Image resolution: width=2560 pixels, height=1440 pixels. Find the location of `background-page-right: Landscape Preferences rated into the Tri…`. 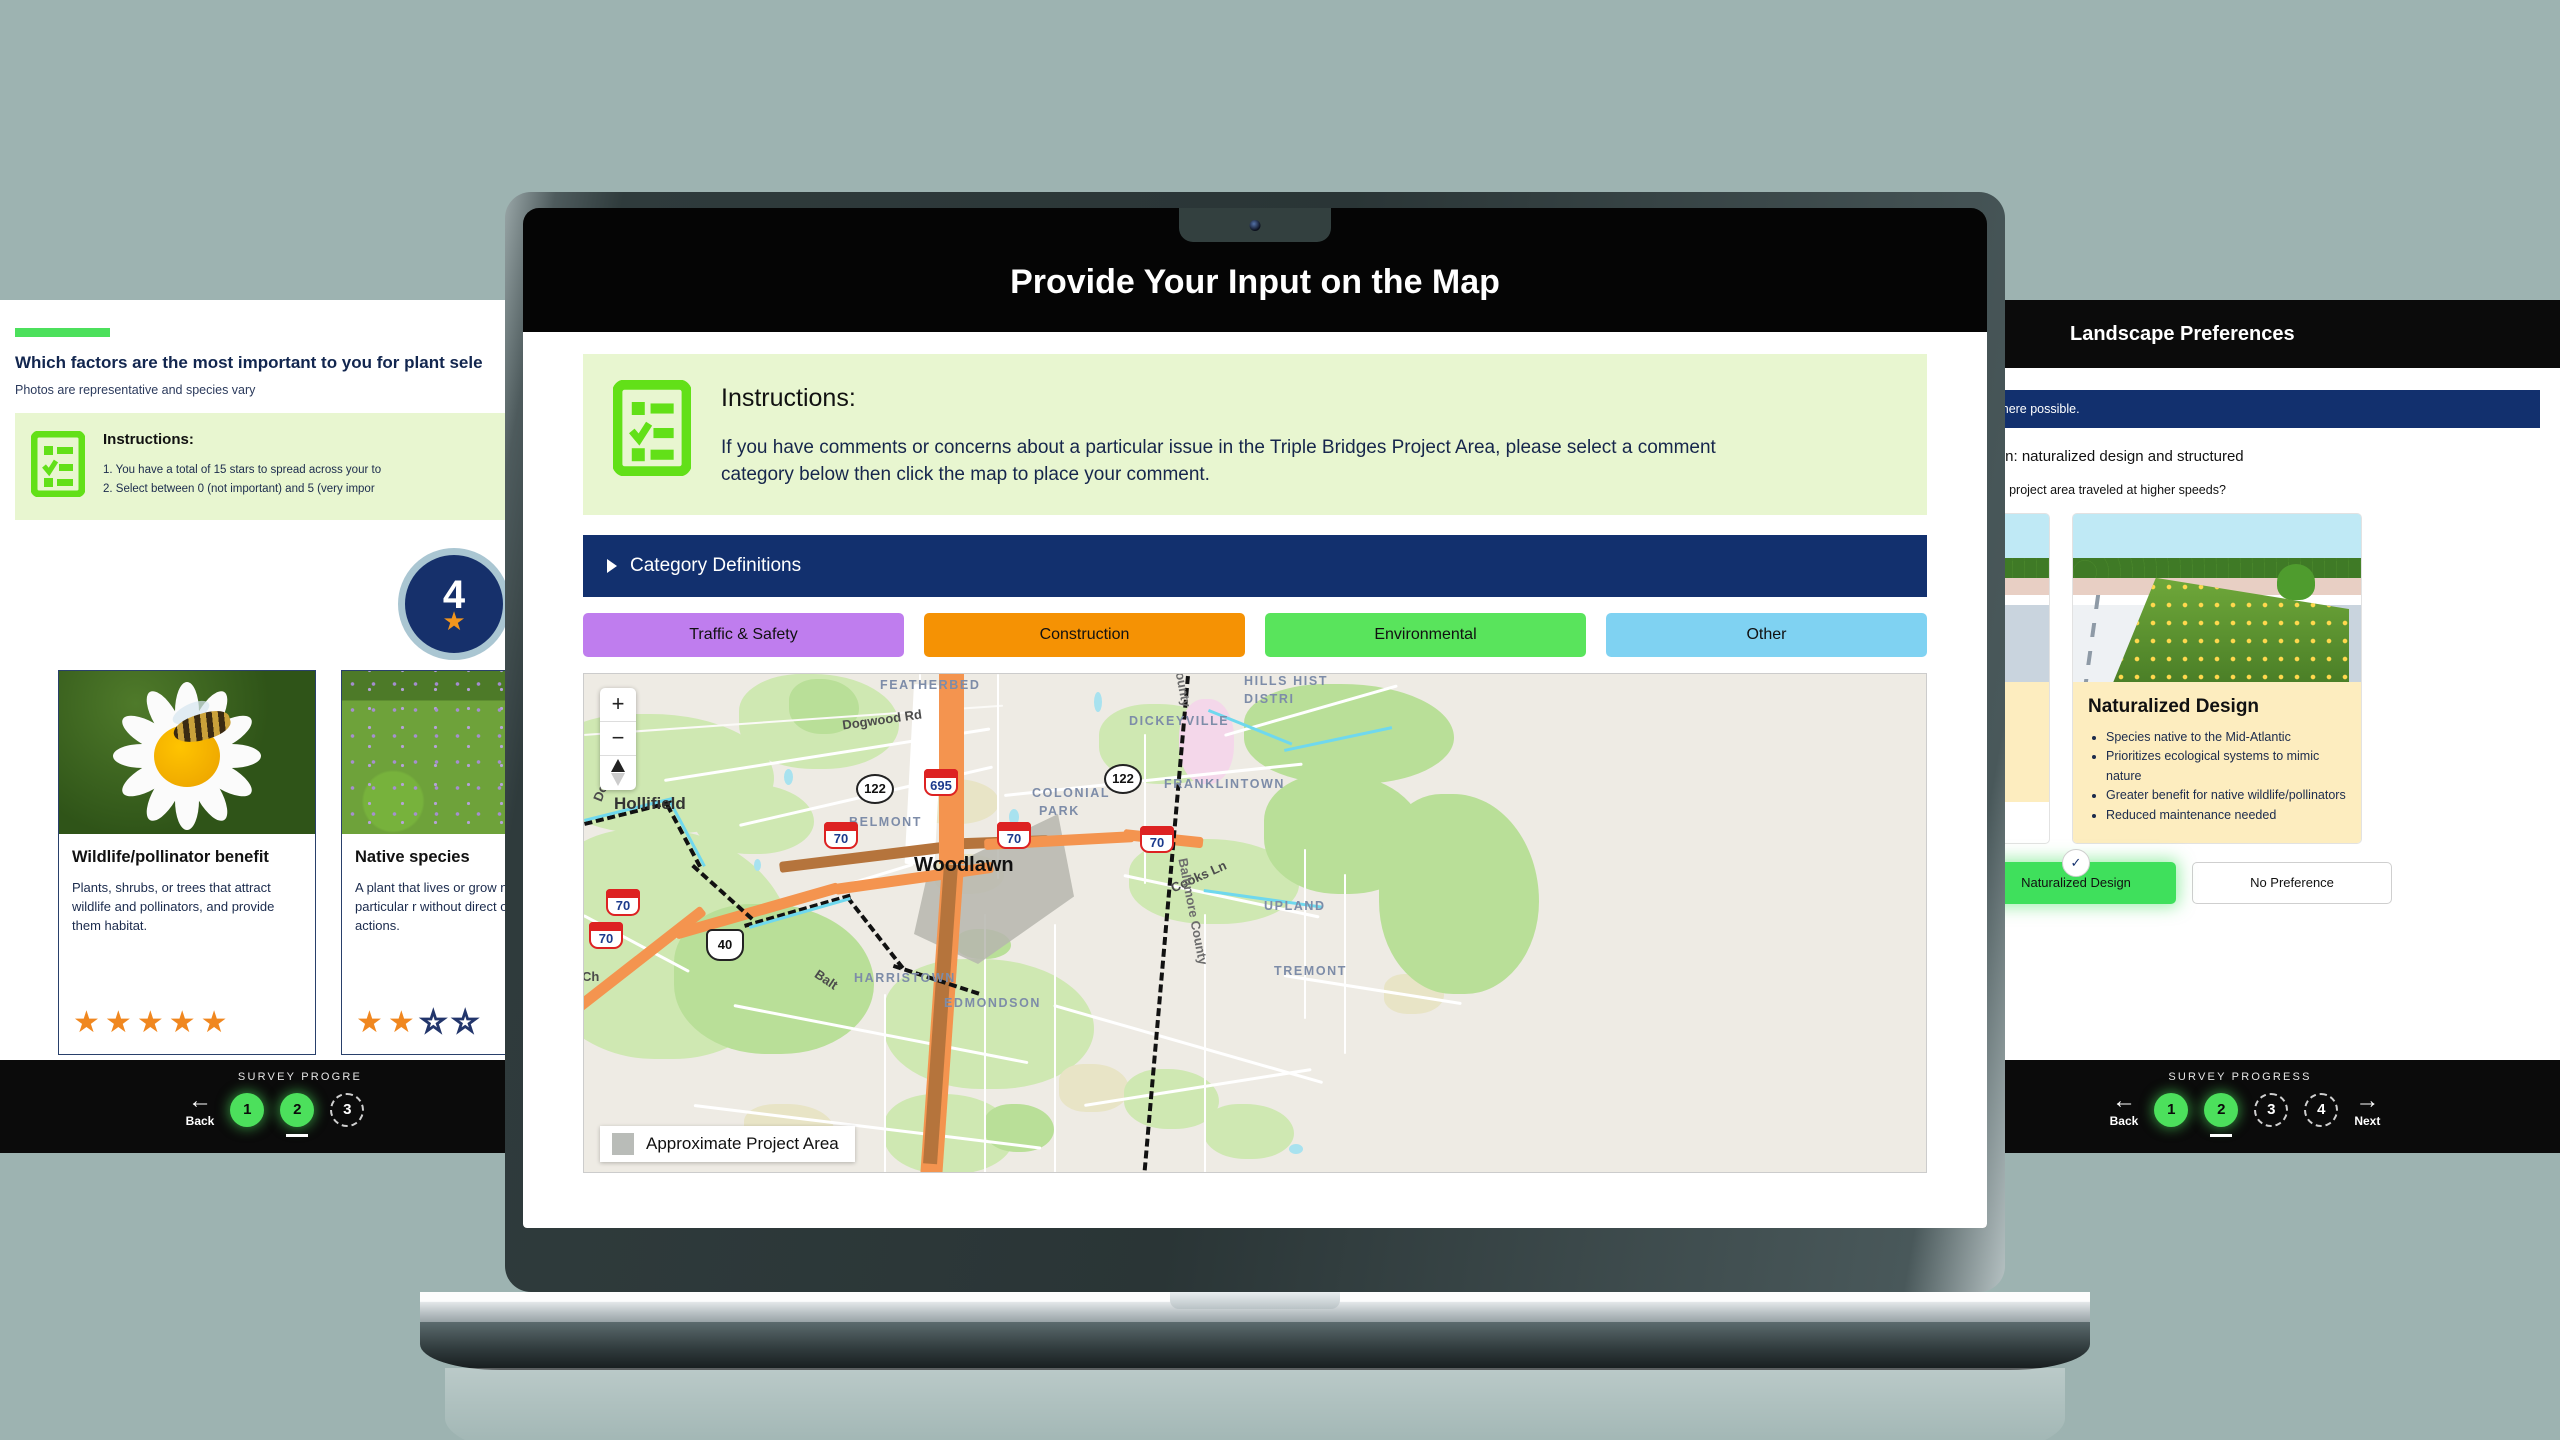

background-page-right: Landscape Preferences rated into the Tri… is located at coordinates (2280, 680).